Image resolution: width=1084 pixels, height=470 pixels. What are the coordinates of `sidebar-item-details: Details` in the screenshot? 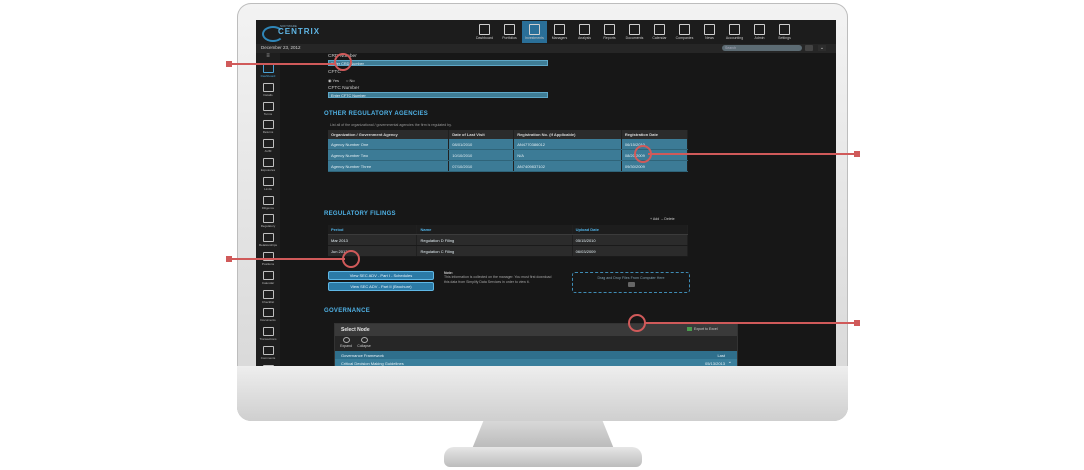 It's located at (268, 91).